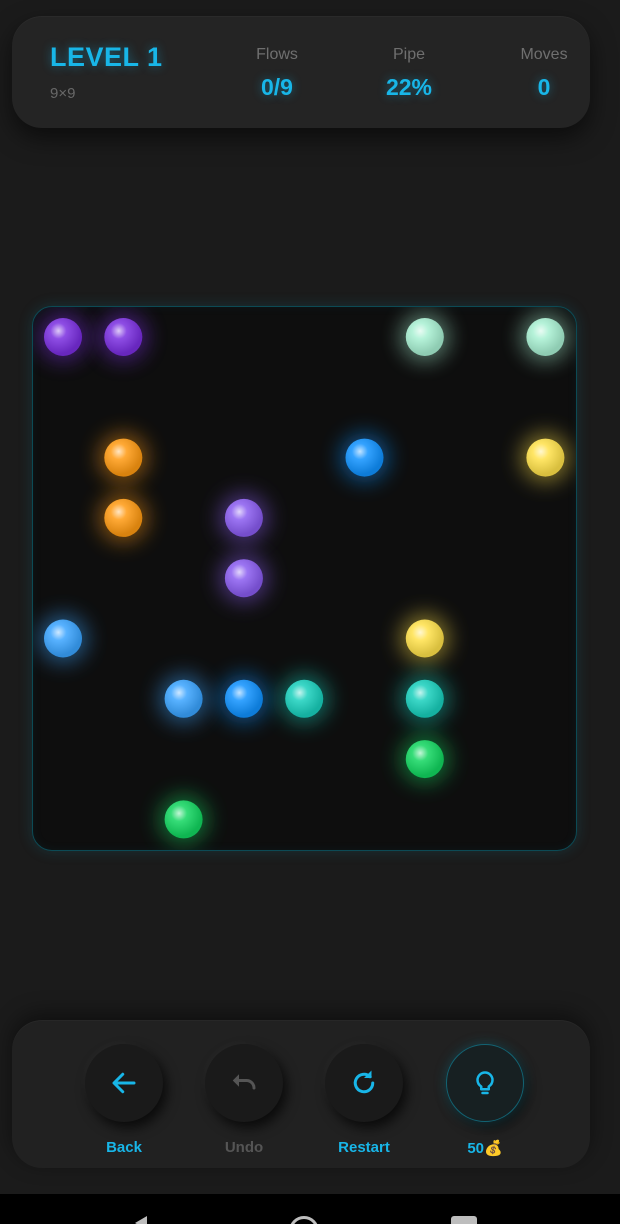  Describe the element at coordinates (301, 1094) in the screenshot. I see `control-bar: Back Undo Restart 50💰` at that location.